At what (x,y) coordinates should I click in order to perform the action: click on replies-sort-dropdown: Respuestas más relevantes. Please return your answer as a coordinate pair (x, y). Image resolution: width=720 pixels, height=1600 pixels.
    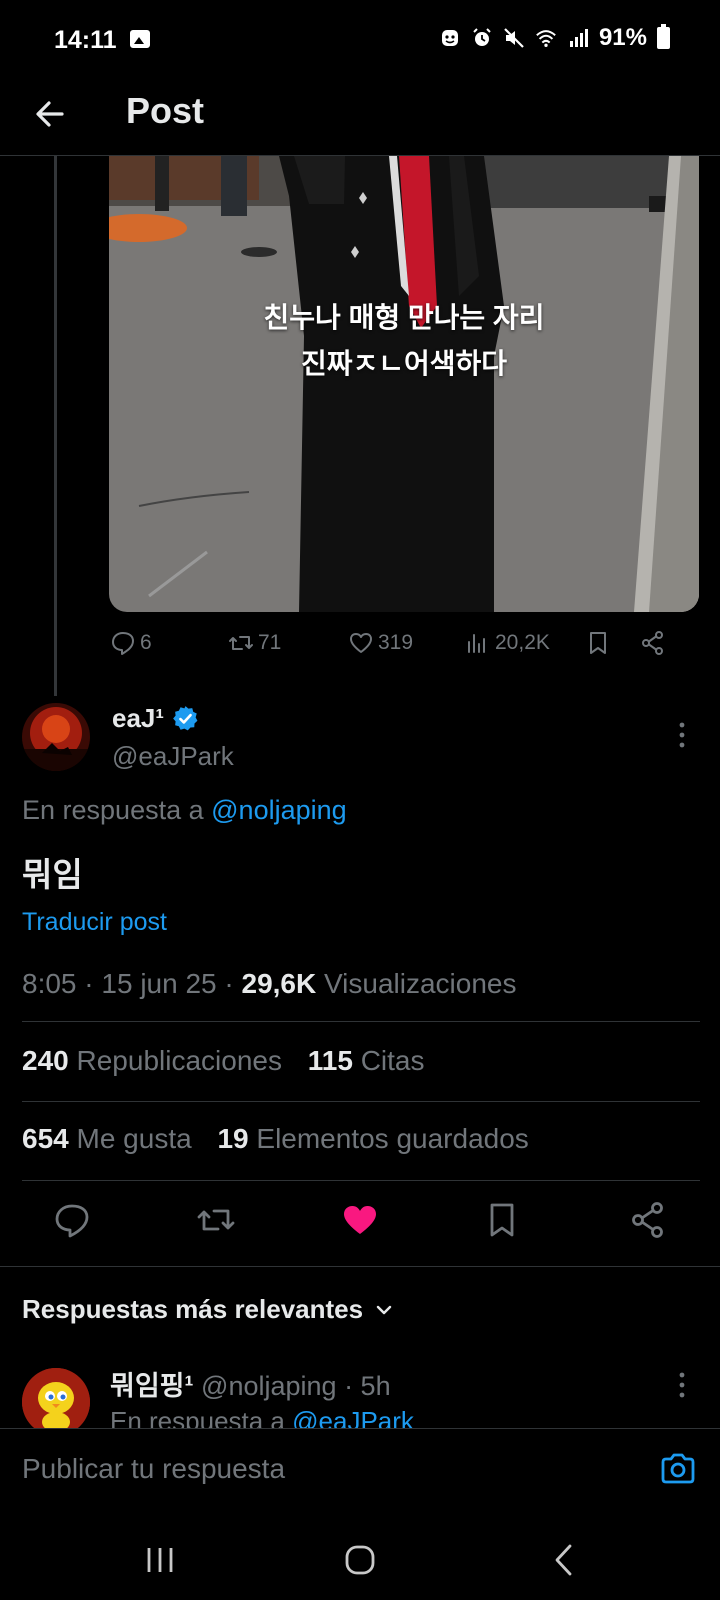
    Looking at the image, I should click on (207, 1309).